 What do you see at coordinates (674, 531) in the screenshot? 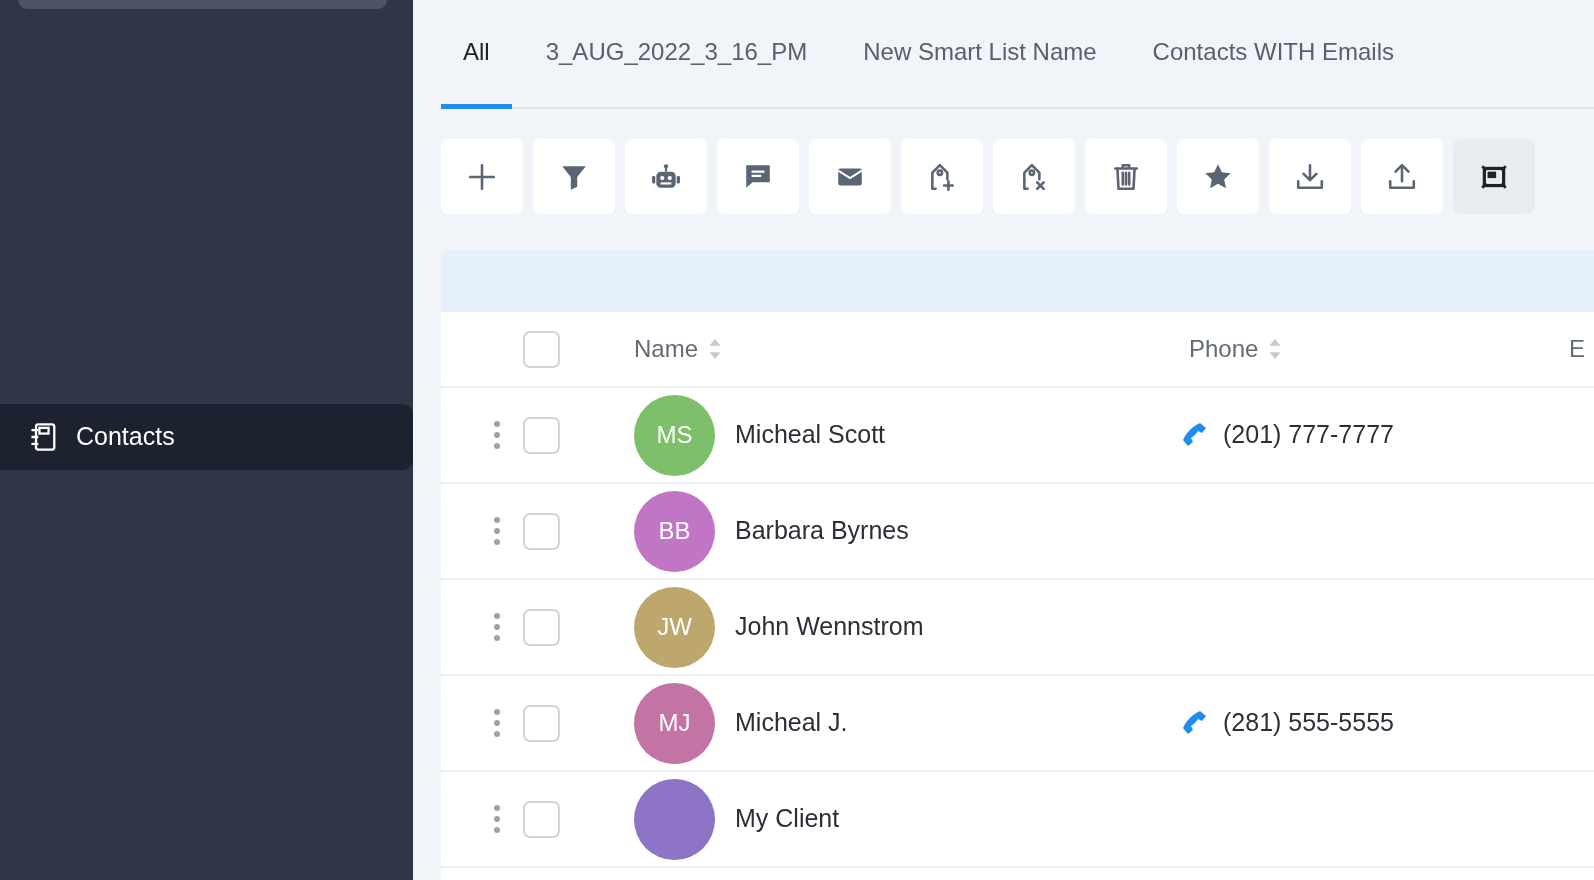
I see `avatar: BB` at bounding box center [674, 531].